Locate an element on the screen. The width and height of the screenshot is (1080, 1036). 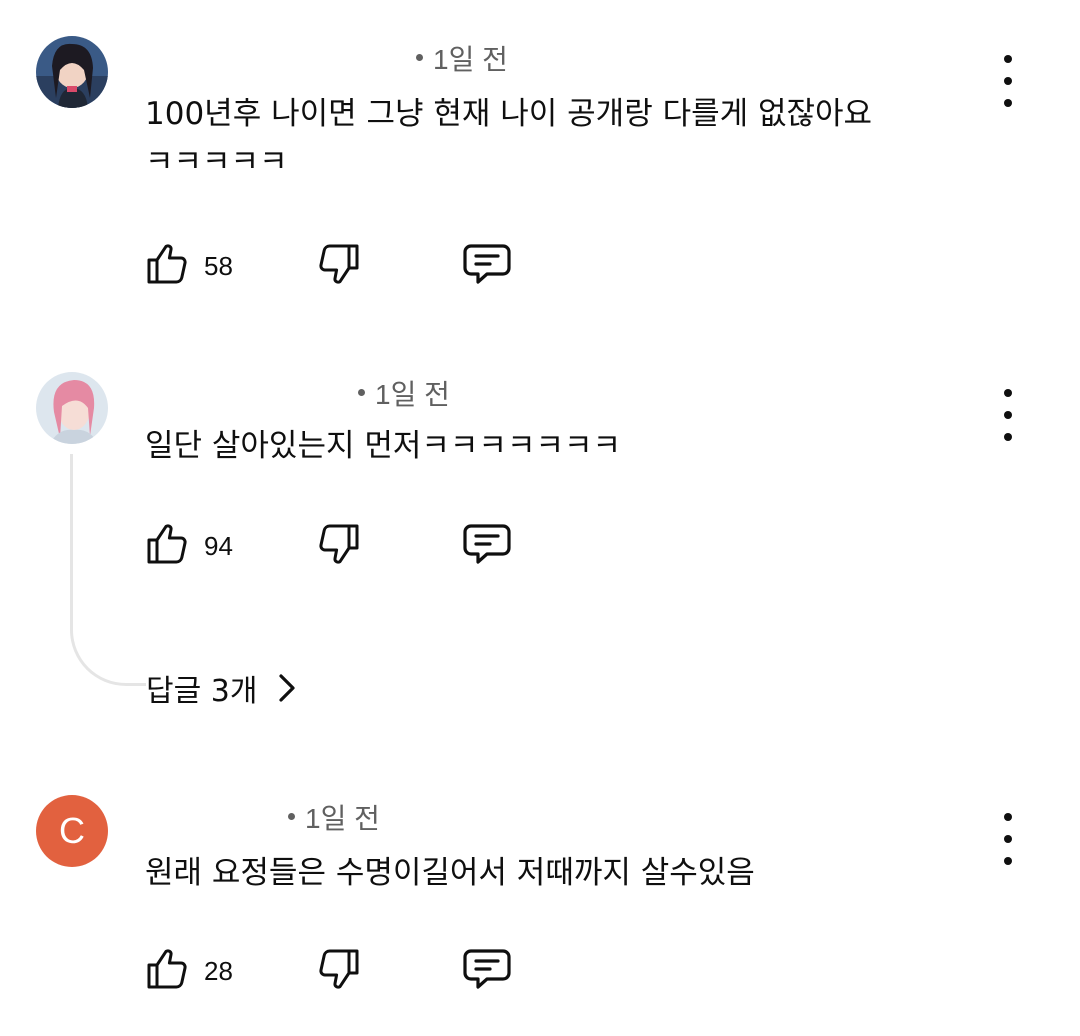
thread-connector-line is located at coordinates (108, 570).